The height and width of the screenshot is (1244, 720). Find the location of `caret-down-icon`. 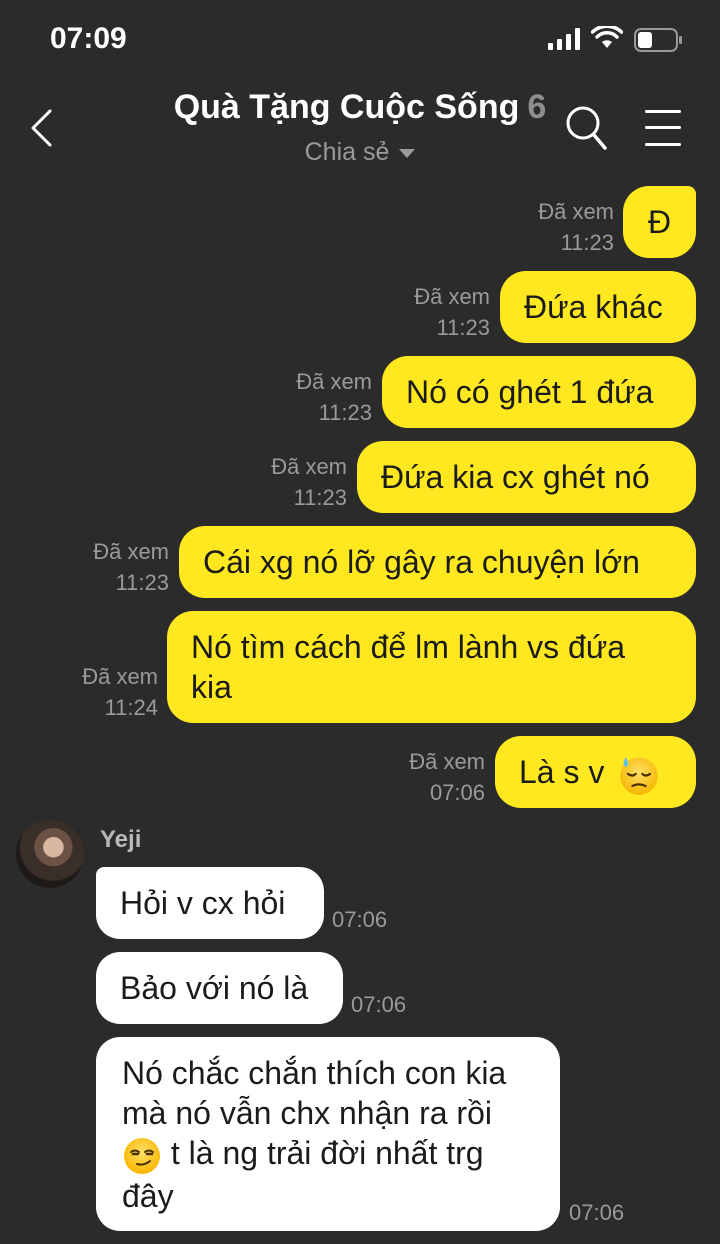

caret-down-icon is located at coordinates (407, 153).